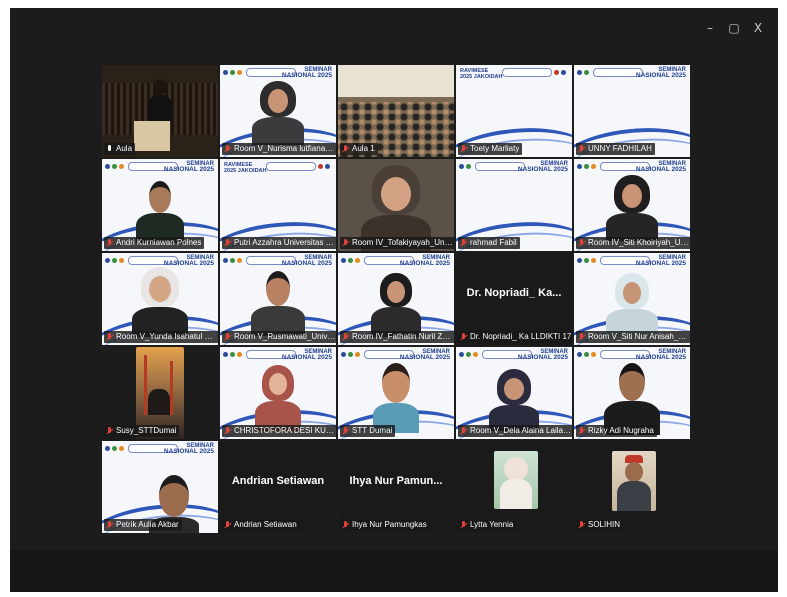  What do you see at coordinates (514, 205) in the screenshot?
I see `video-tile: SEMINAR NASIONAL 2025 rahmad Fabil` at bounding box center [514, 205].